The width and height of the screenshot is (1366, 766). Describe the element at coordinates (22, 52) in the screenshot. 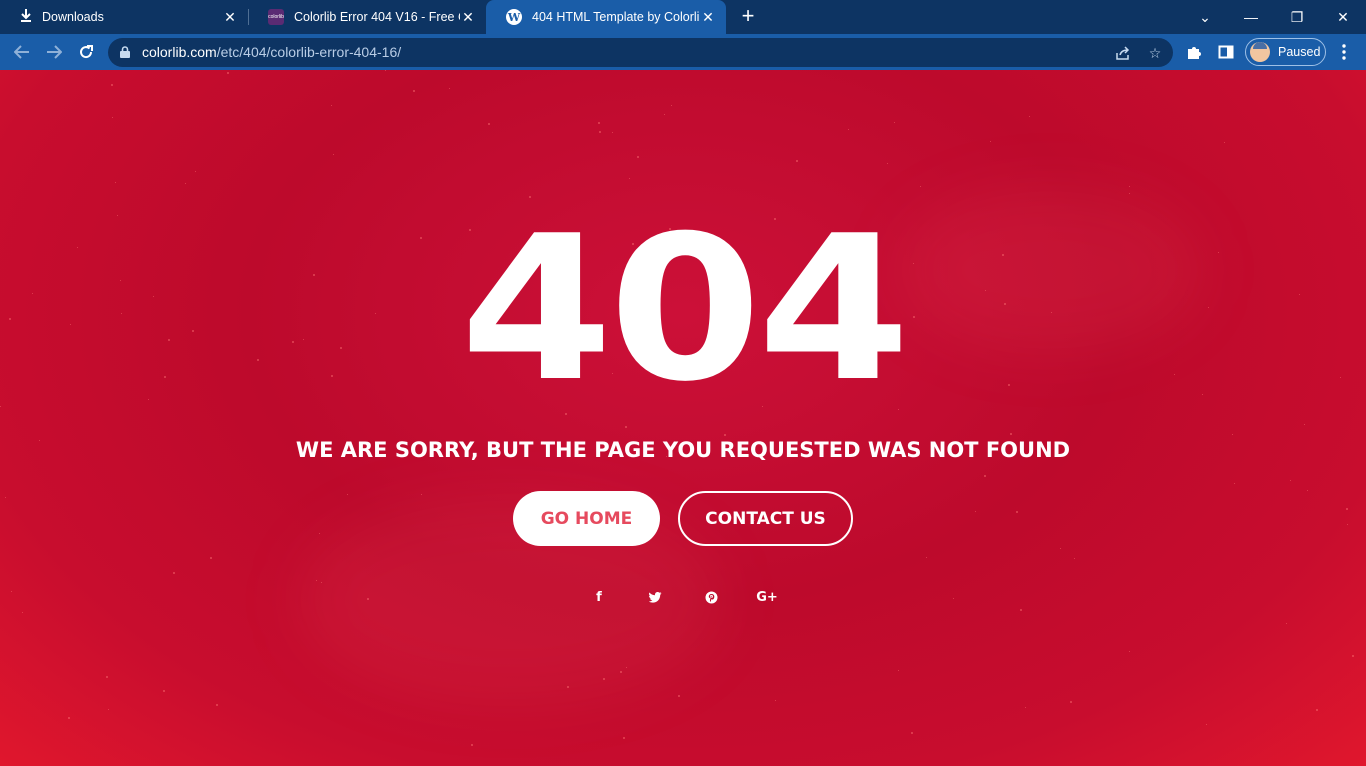

I see `back-button` at that location.